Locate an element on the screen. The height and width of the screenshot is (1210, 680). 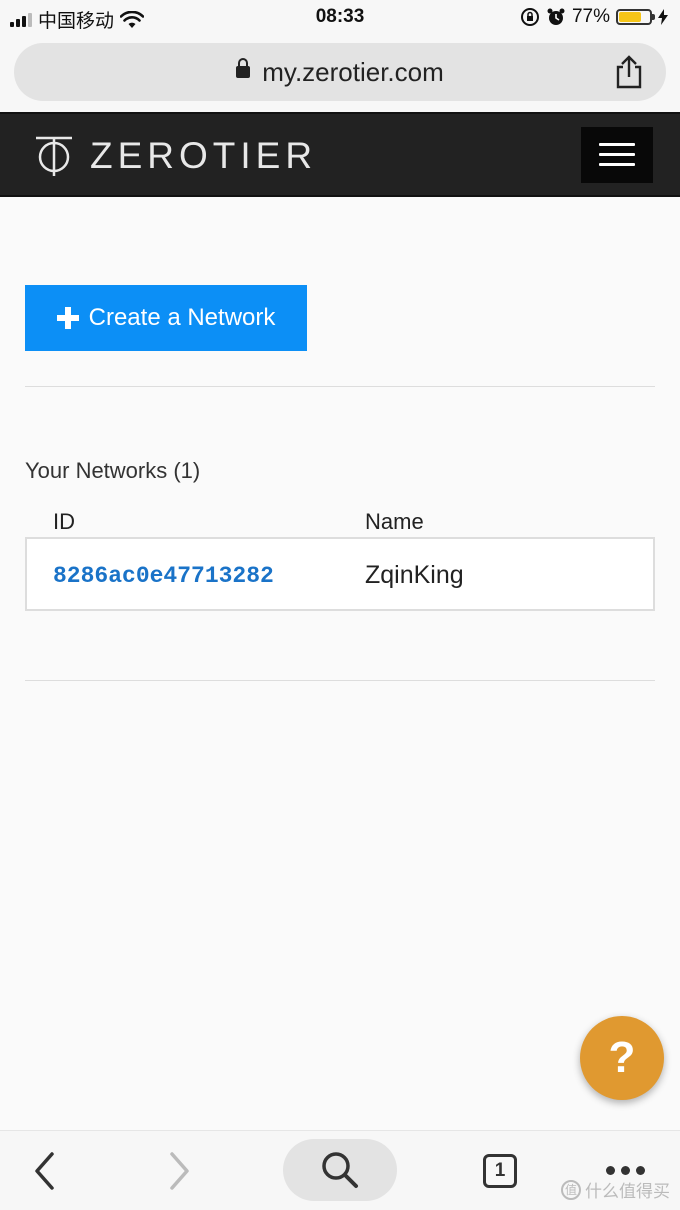
alarm-icon is located at coordinates (556, 16).